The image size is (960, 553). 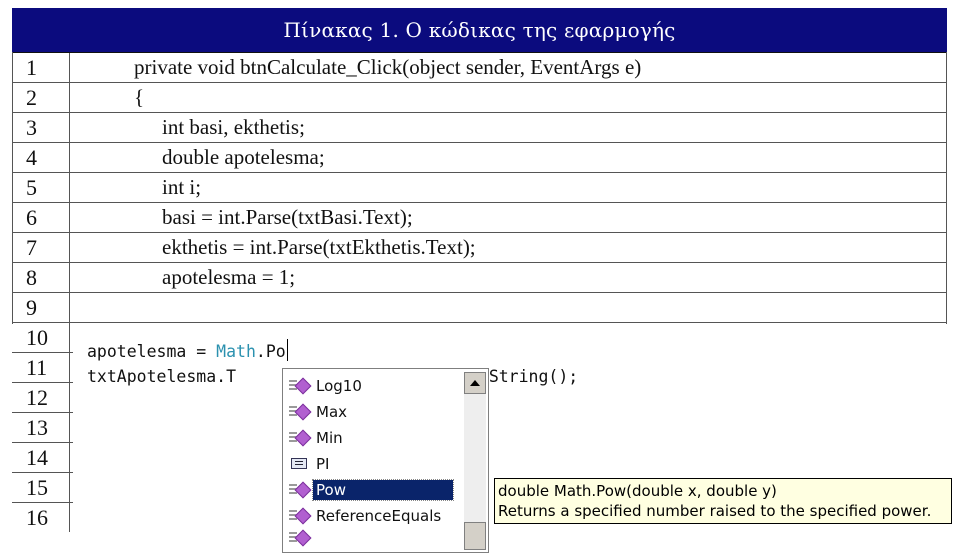 I want to click on line-number: 6, so click(x=41, y=217).